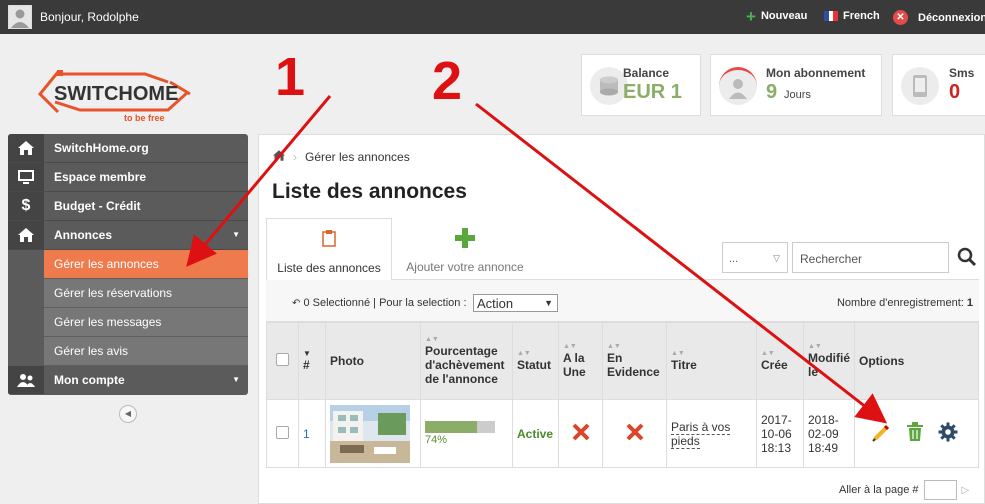 This screenshot has width=985, height=504. I want to click on sidebar-item-mon-compte: Mon compte ▼, so click(128, 380).